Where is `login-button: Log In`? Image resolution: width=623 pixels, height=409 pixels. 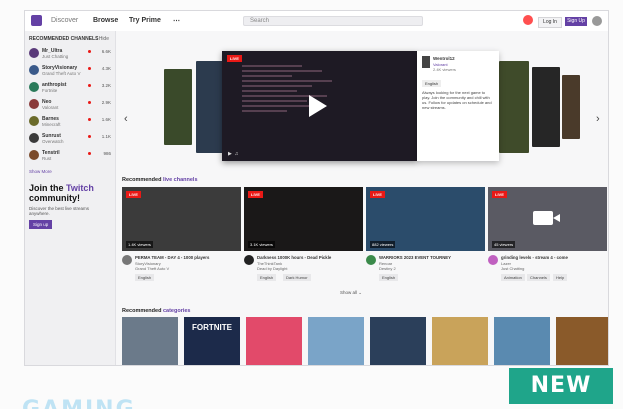
login-button: Log In is located at coordinates (550, 22).